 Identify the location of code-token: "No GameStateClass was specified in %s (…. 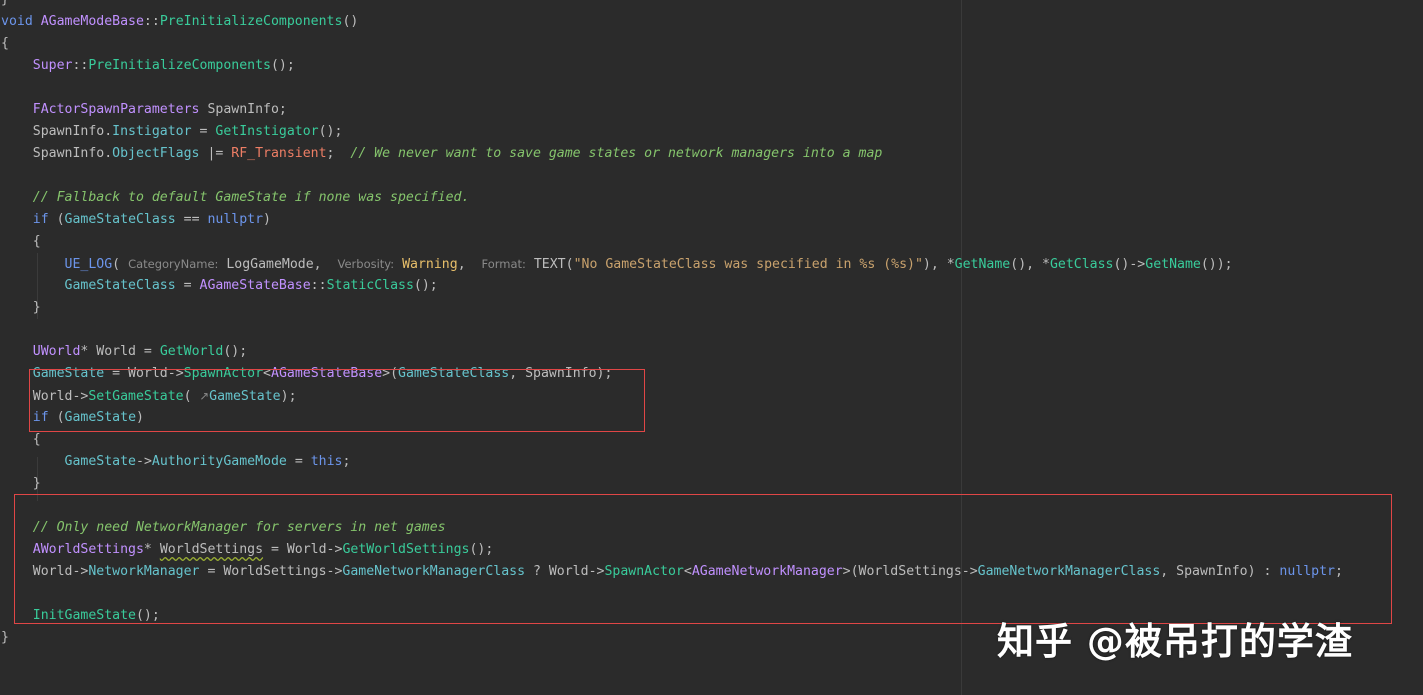
(748, 264).